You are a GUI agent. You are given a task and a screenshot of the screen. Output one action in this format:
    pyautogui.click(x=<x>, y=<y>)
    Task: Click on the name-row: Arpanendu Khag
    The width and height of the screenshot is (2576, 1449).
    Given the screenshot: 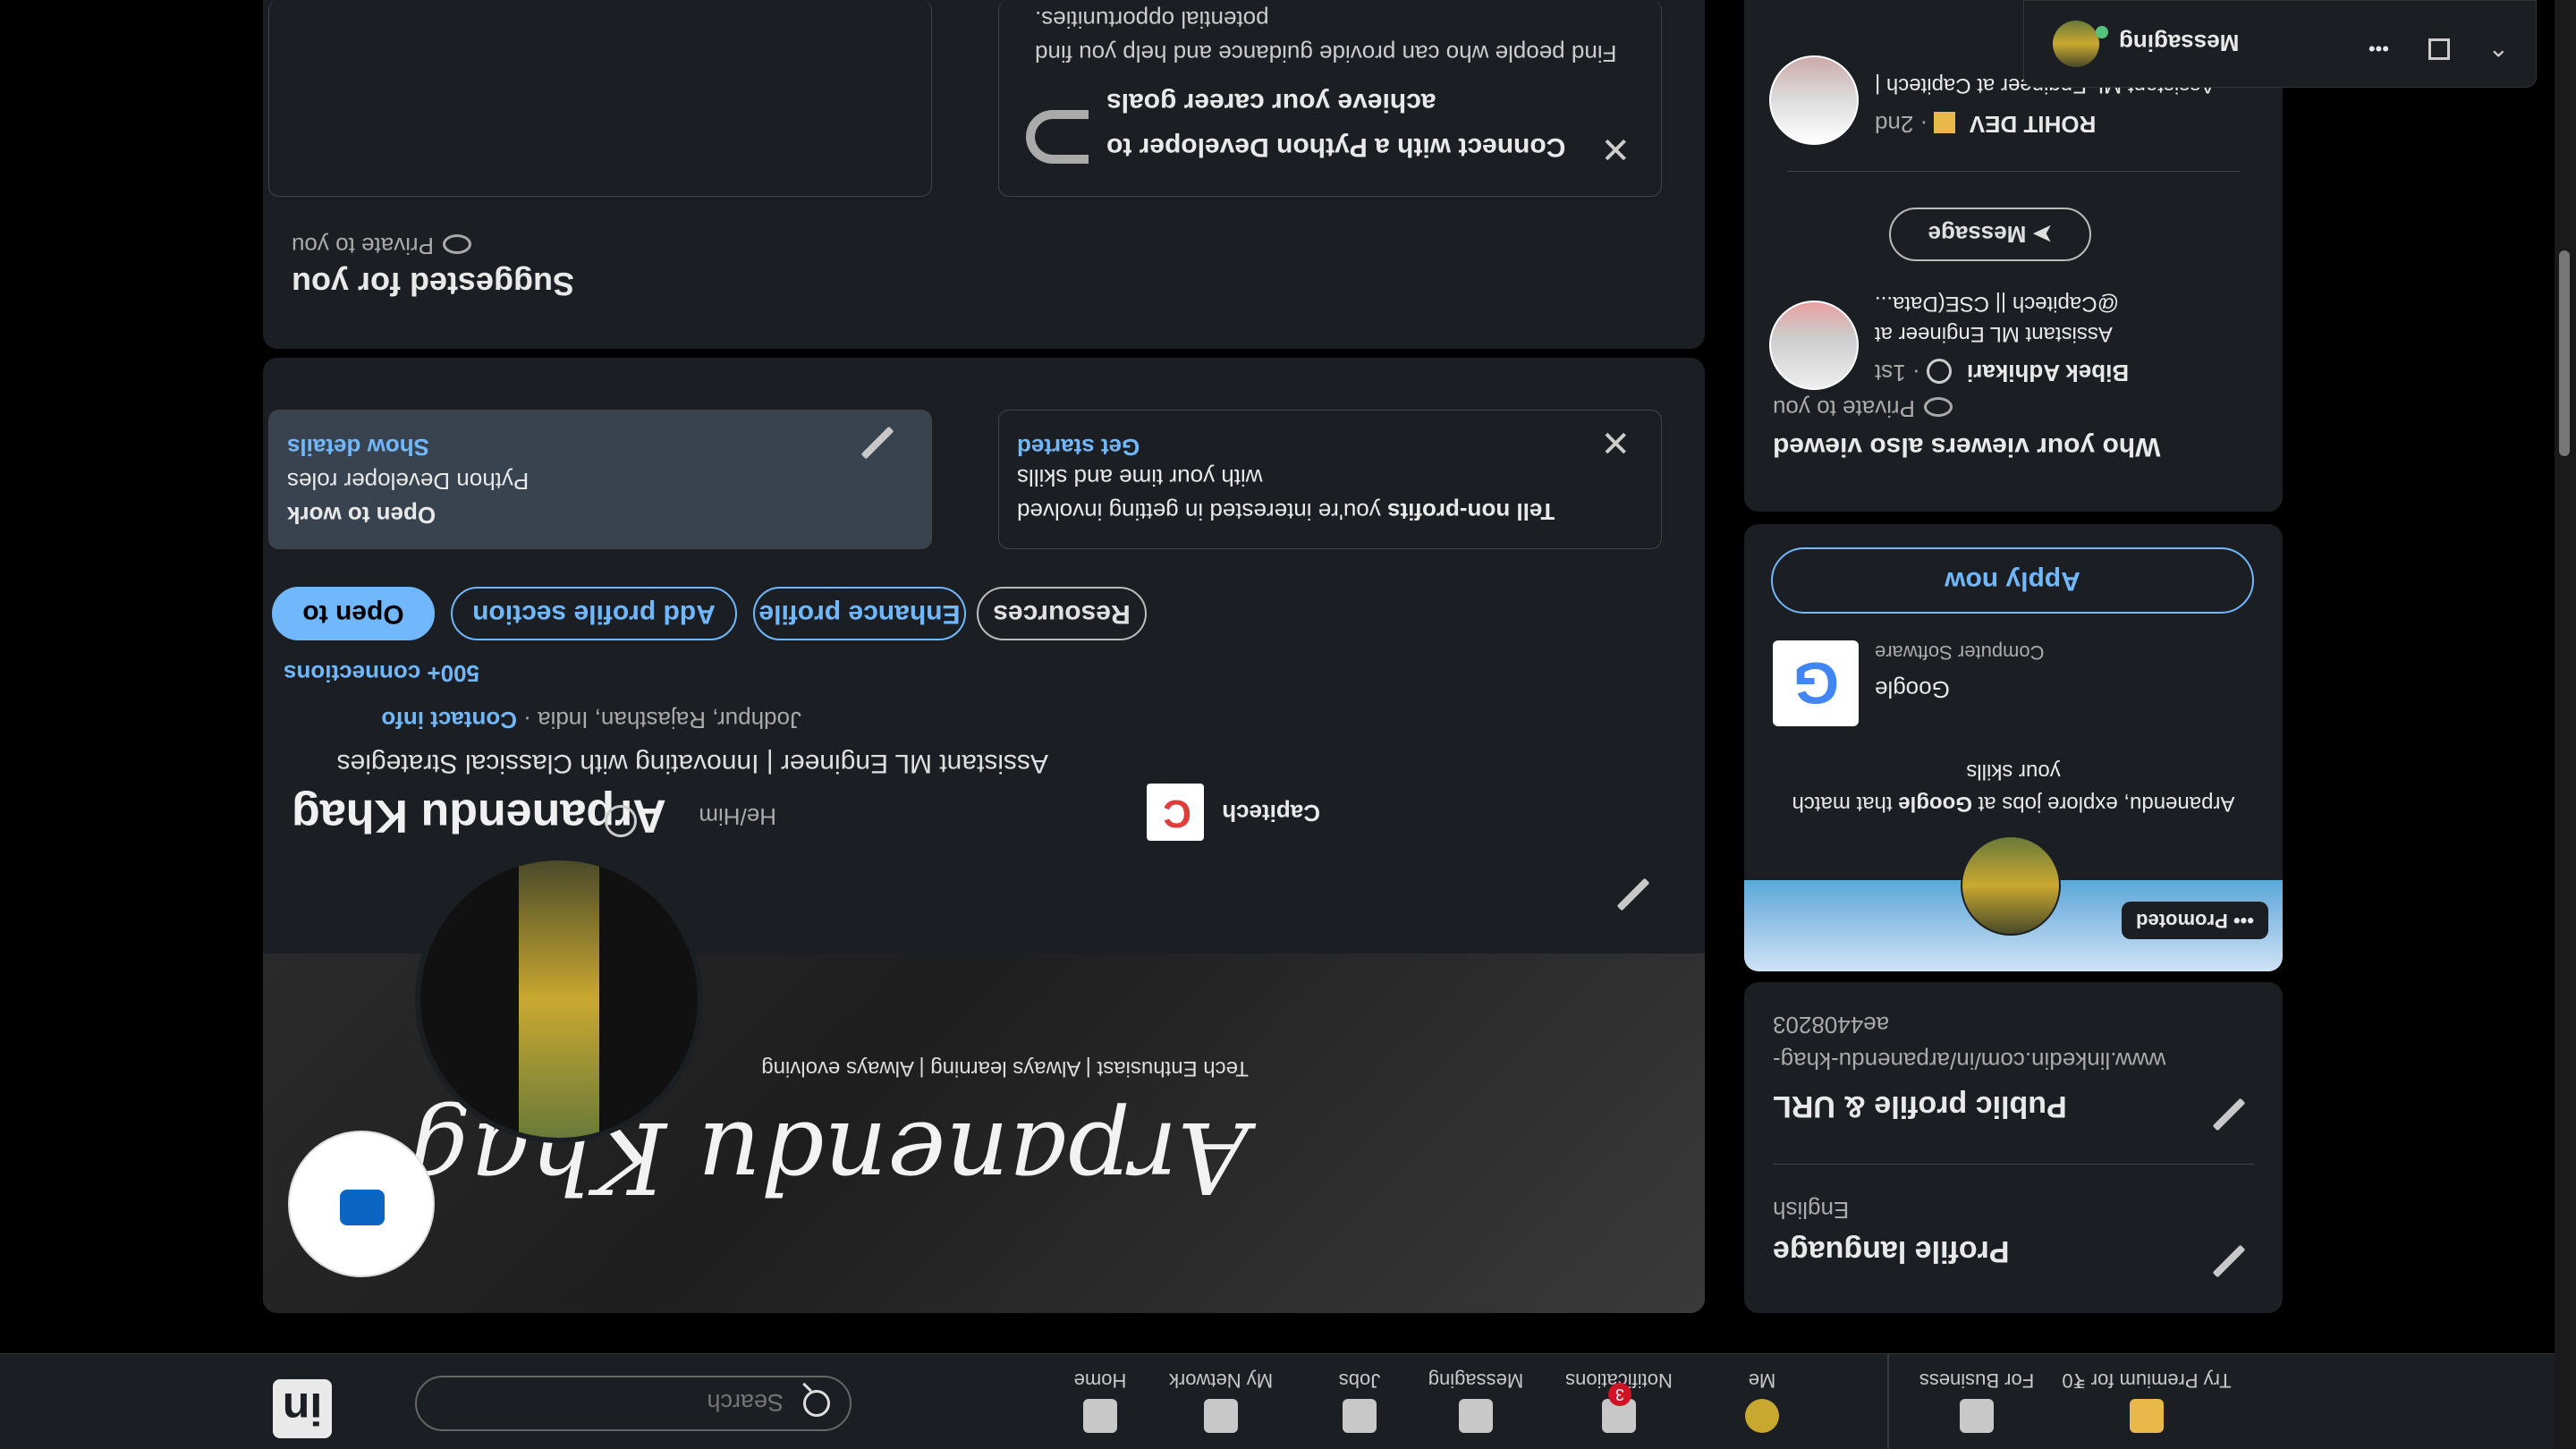 What is the action you would take?
    pyautogui.click(x=587, y=816)
    